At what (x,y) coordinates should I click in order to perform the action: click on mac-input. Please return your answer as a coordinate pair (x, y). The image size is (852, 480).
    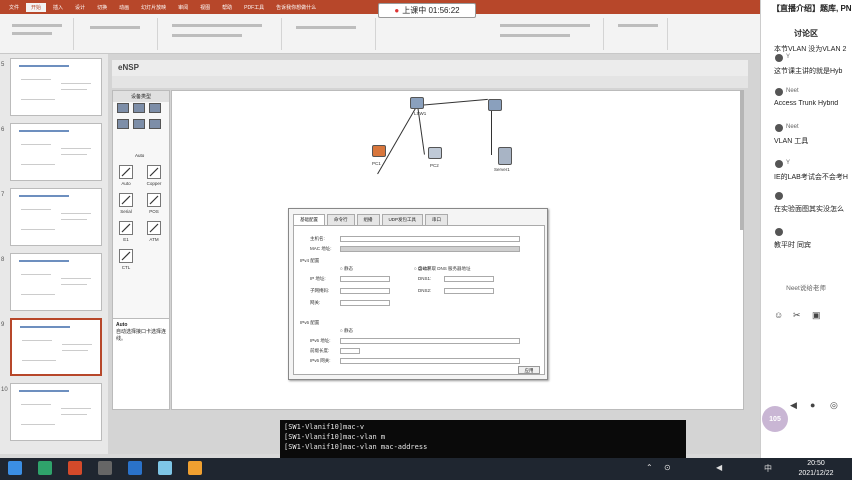
    Looking at the image, I should click on (430, 249).